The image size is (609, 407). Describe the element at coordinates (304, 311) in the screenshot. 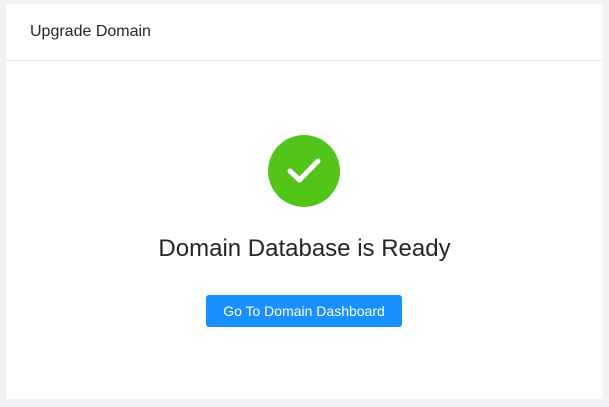

I see `go-to-domain-dashboard-button: Go To Domain Dashboard` at that location.